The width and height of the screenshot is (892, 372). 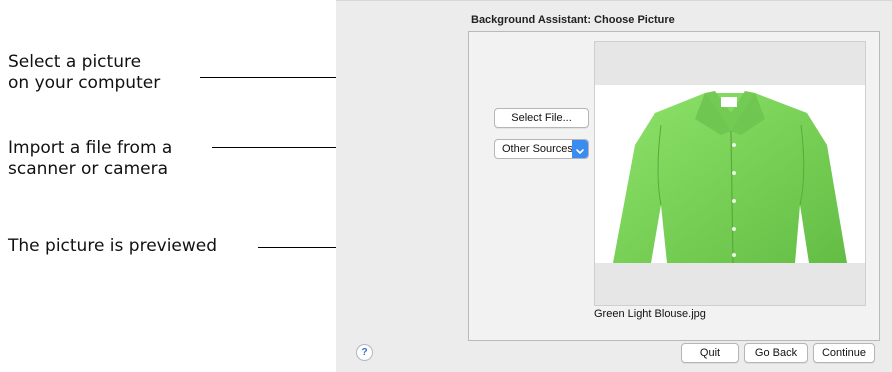 I want to click on help-icon: ?, so click(x=364, y=352).